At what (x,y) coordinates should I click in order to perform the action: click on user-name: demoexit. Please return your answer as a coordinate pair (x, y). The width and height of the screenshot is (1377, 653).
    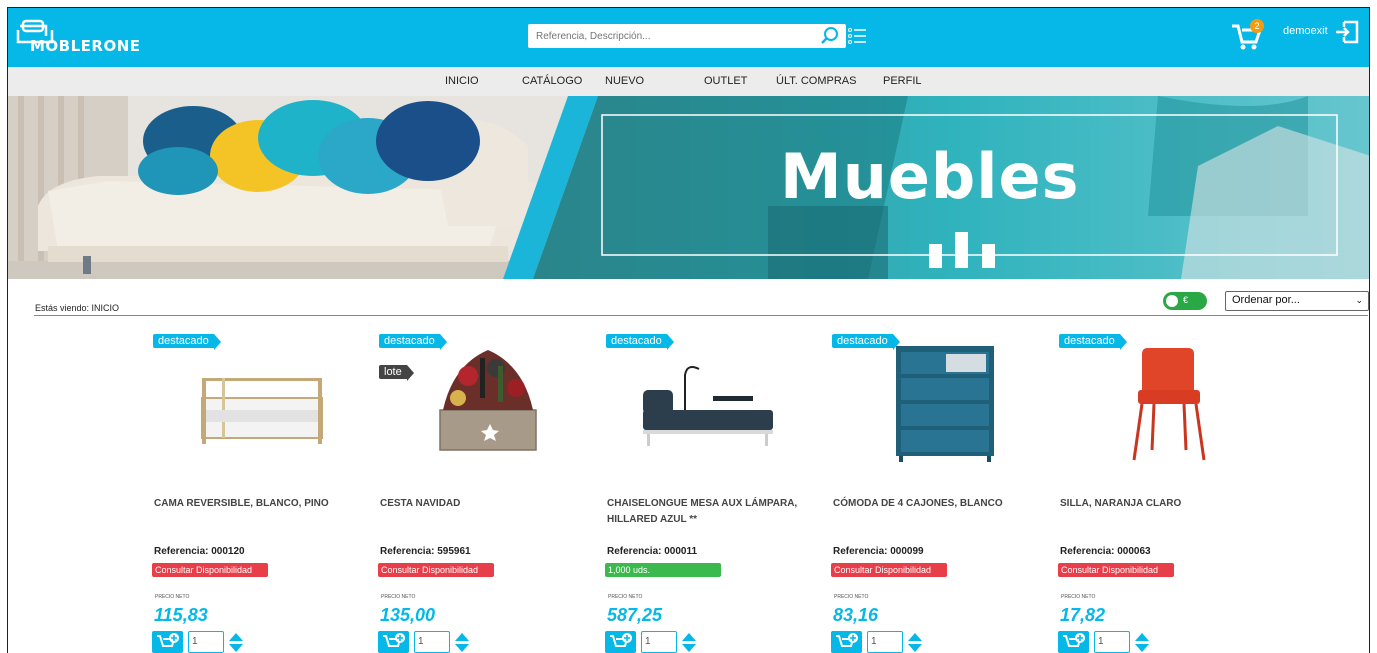
    Looking at the image, I should click on (1305, 31).